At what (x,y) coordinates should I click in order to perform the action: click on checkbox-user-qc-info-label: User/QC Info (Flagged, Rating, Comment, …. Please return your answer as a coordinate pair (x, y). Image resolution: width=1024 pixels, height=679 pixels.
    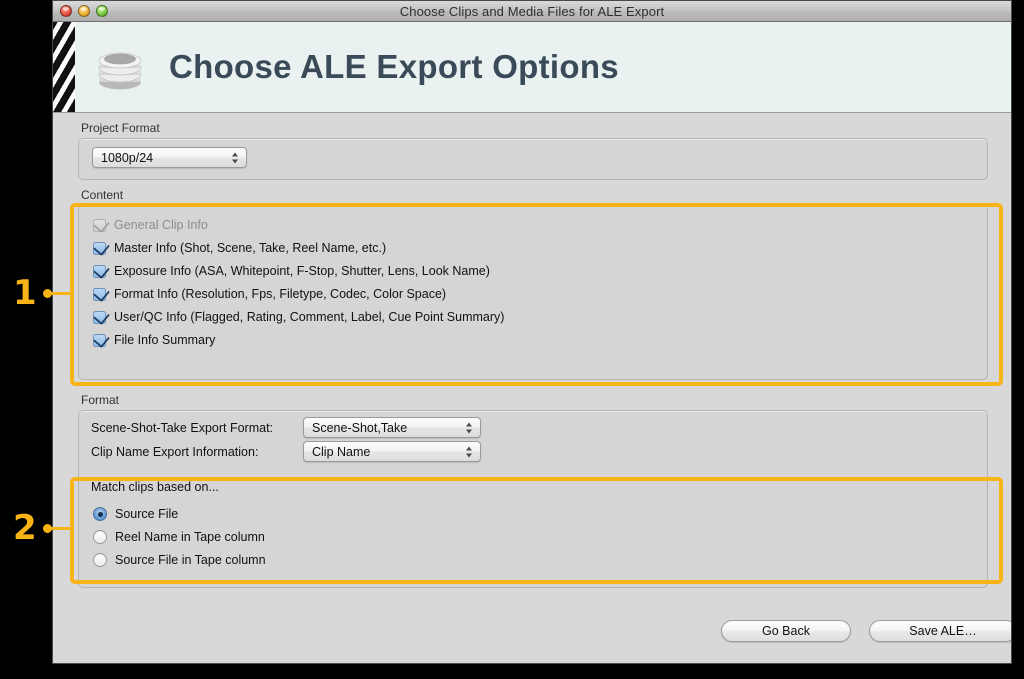
    Looking at the image, I should click on (309, 317).